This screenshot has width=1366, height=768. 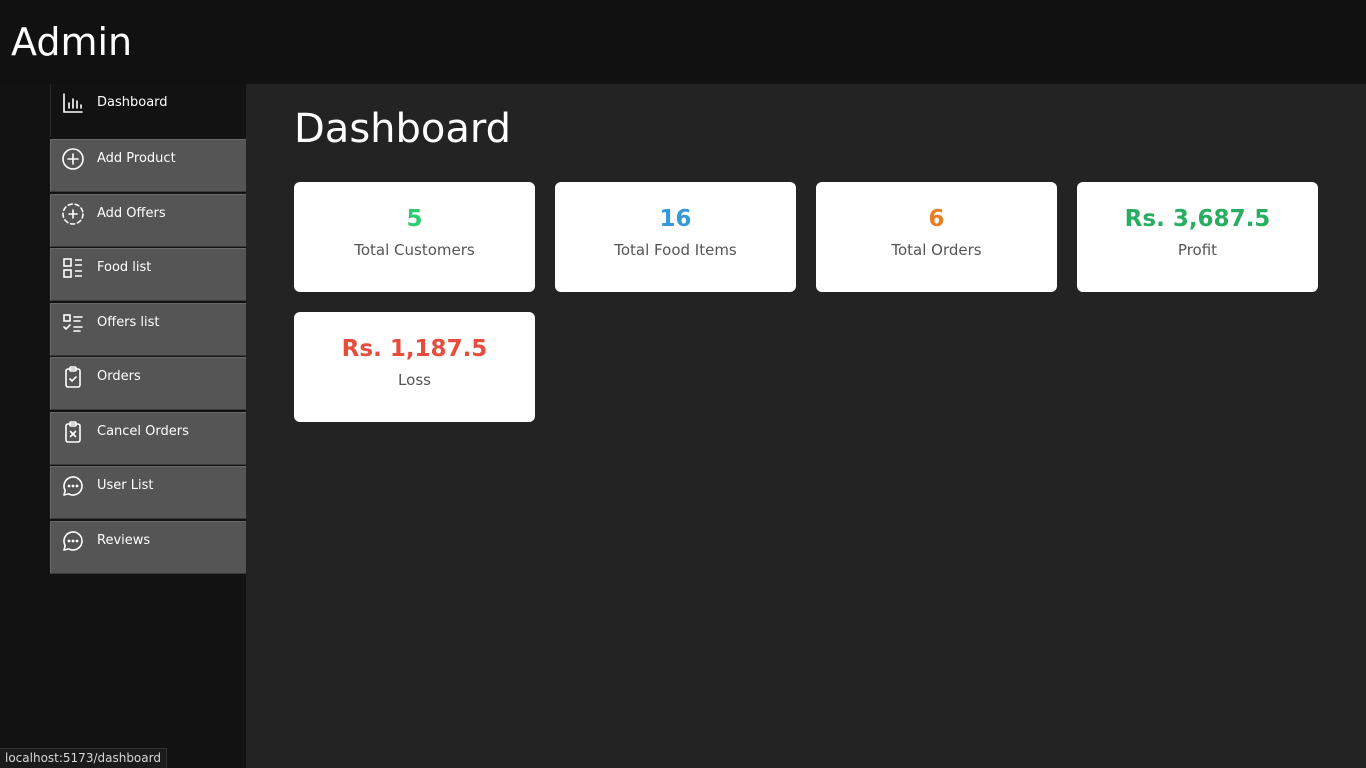 What do you see at coordinates (73, 103) in the screenshot?
I see `bar-chart-icon` at bounding box center [73, 103].